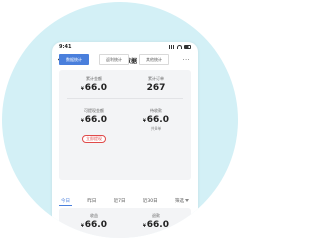  I want to click on date-filters: 今日 昨日 近7日 近30日 筛选, so click(125, 201).